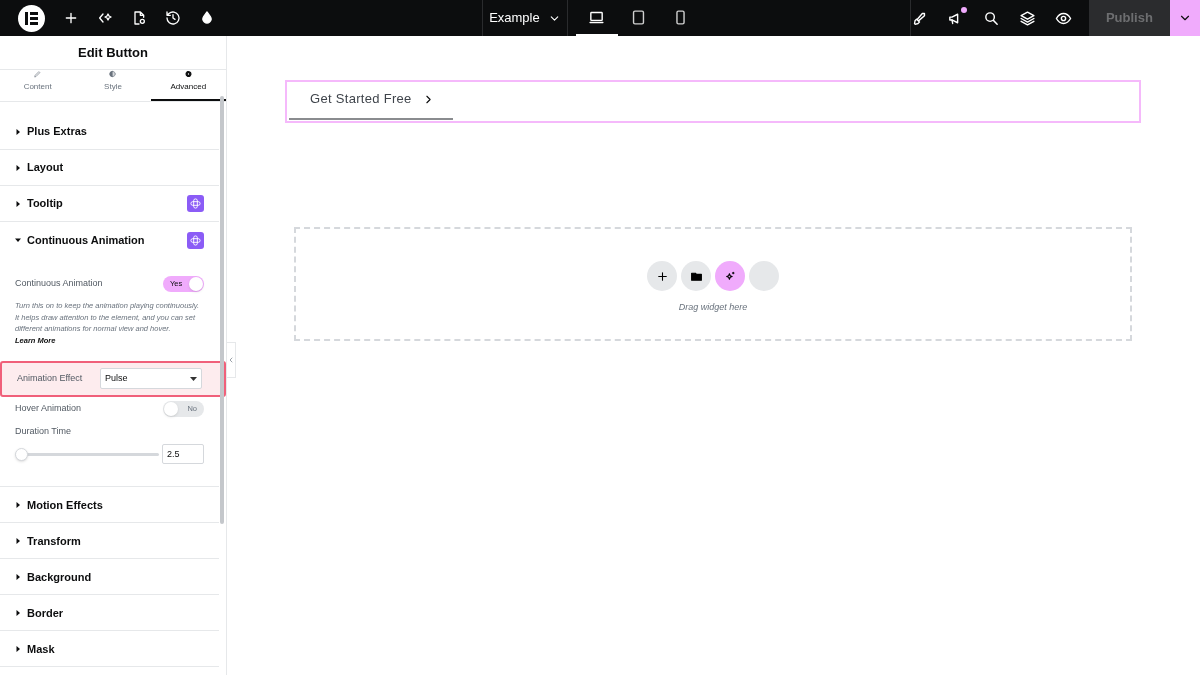 This screenshot has height=675, width=1200. I want to click on section-header: Border, so click(109, 613).